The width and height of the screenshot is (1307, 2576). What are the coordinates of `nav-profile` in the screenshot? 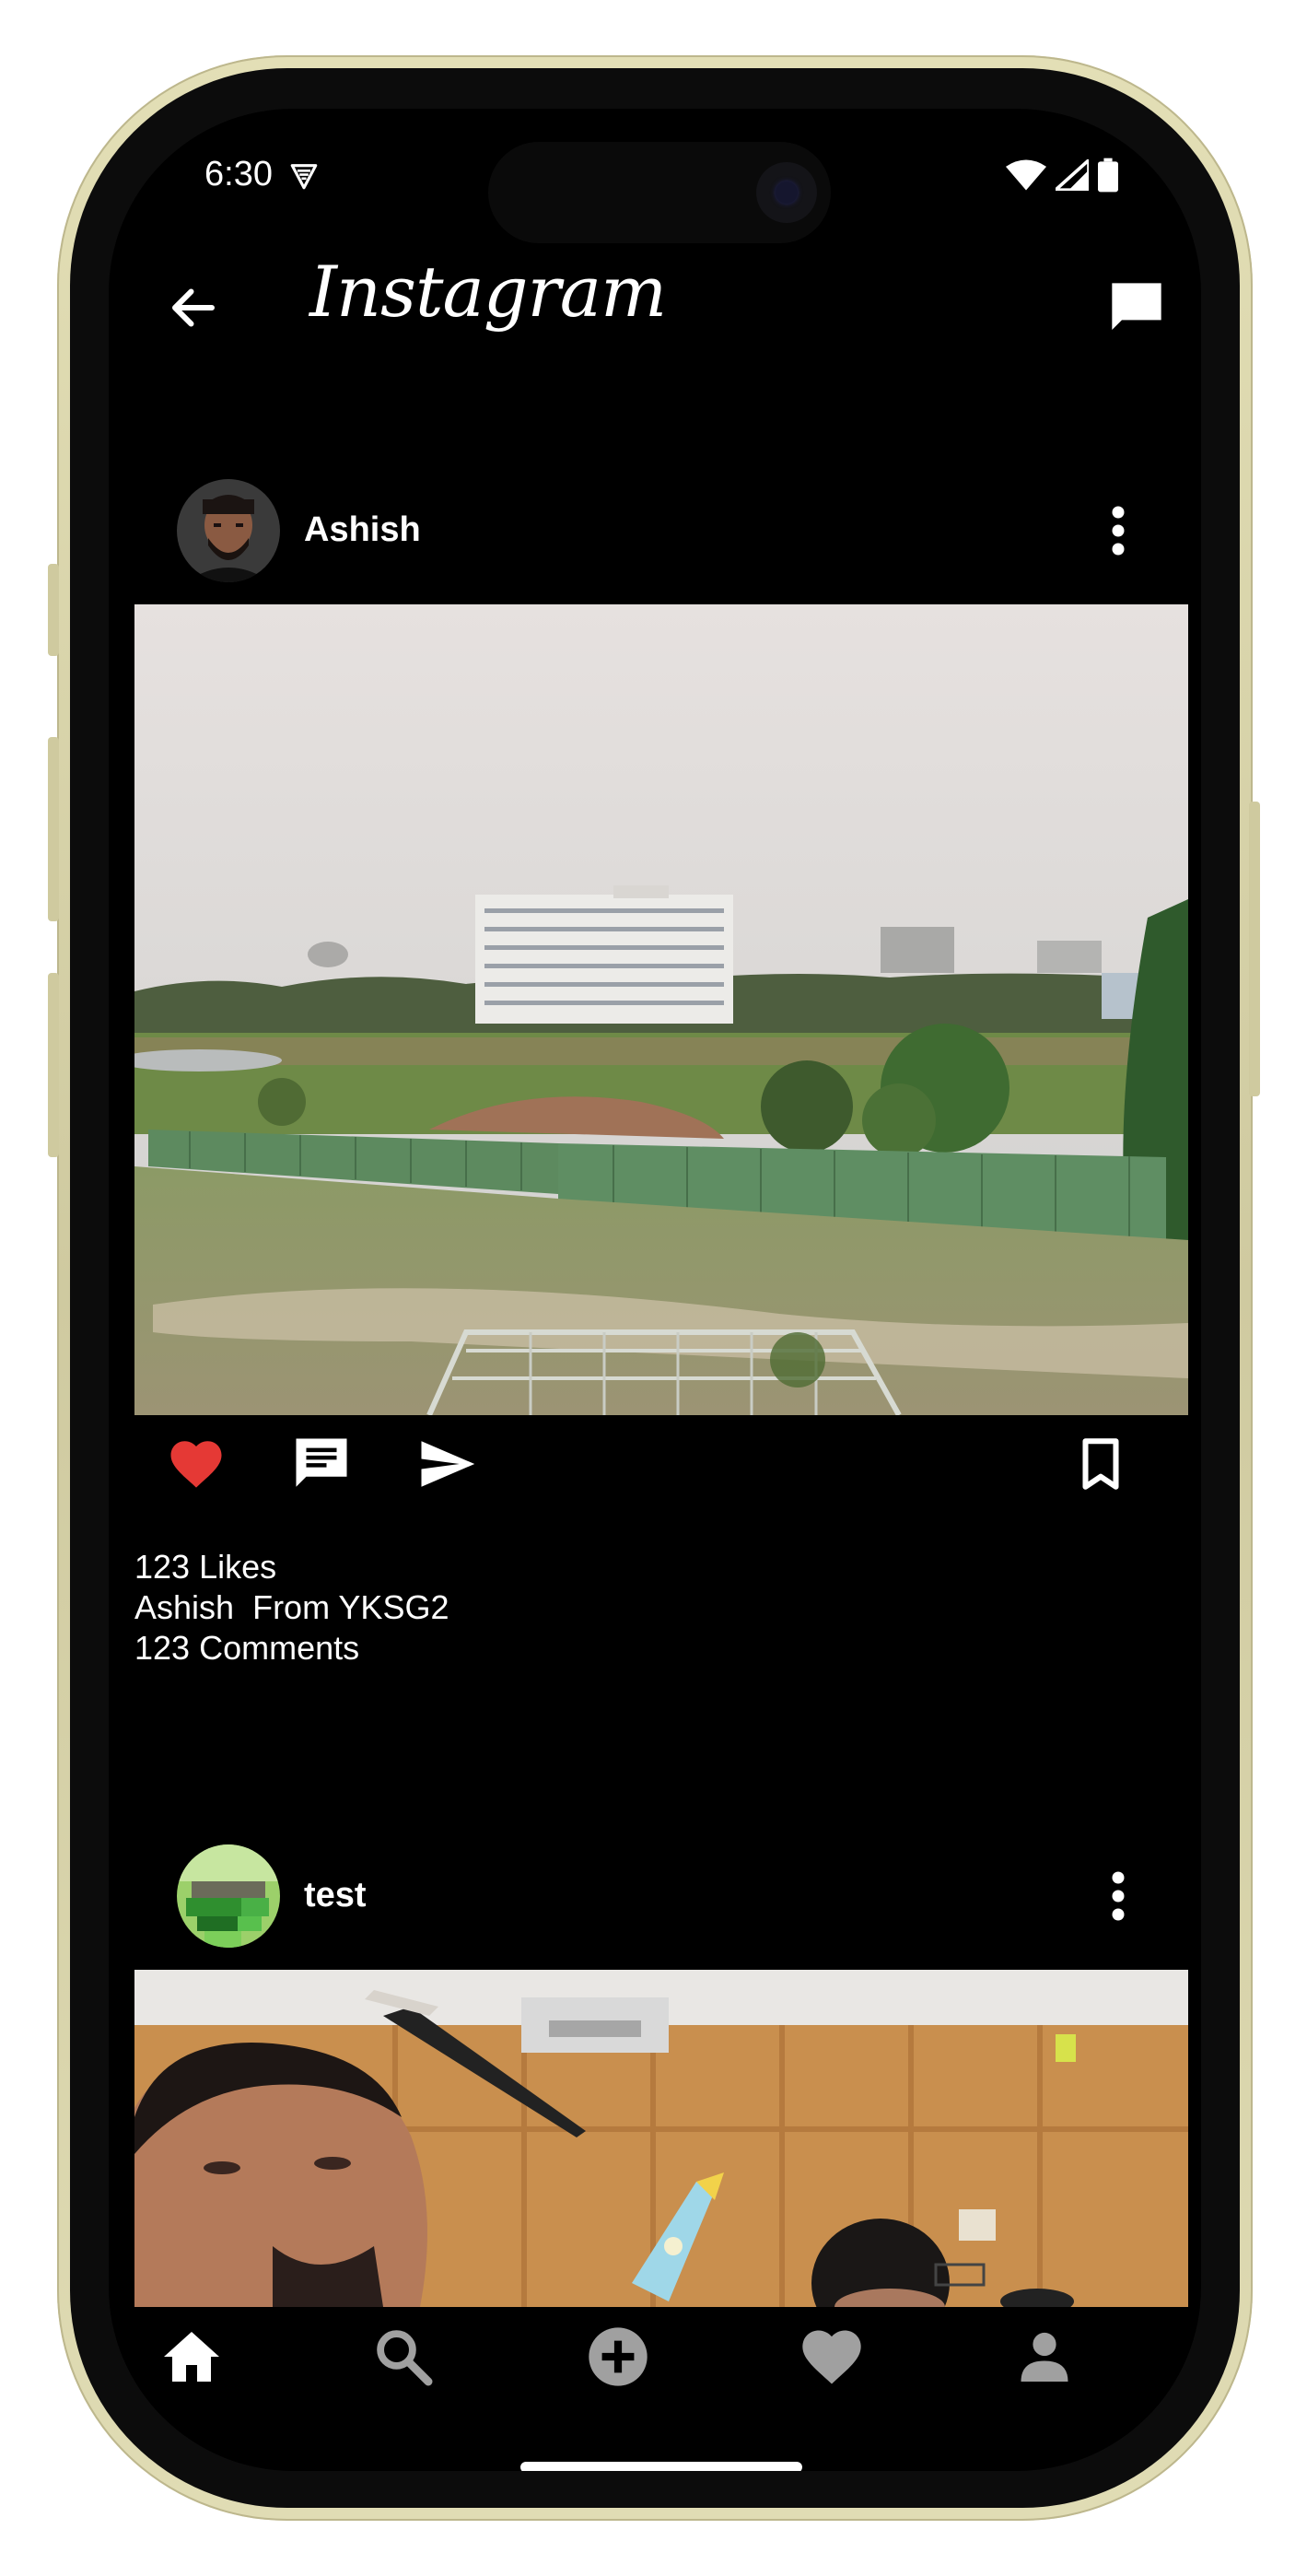 It's located at (1044, 2357).